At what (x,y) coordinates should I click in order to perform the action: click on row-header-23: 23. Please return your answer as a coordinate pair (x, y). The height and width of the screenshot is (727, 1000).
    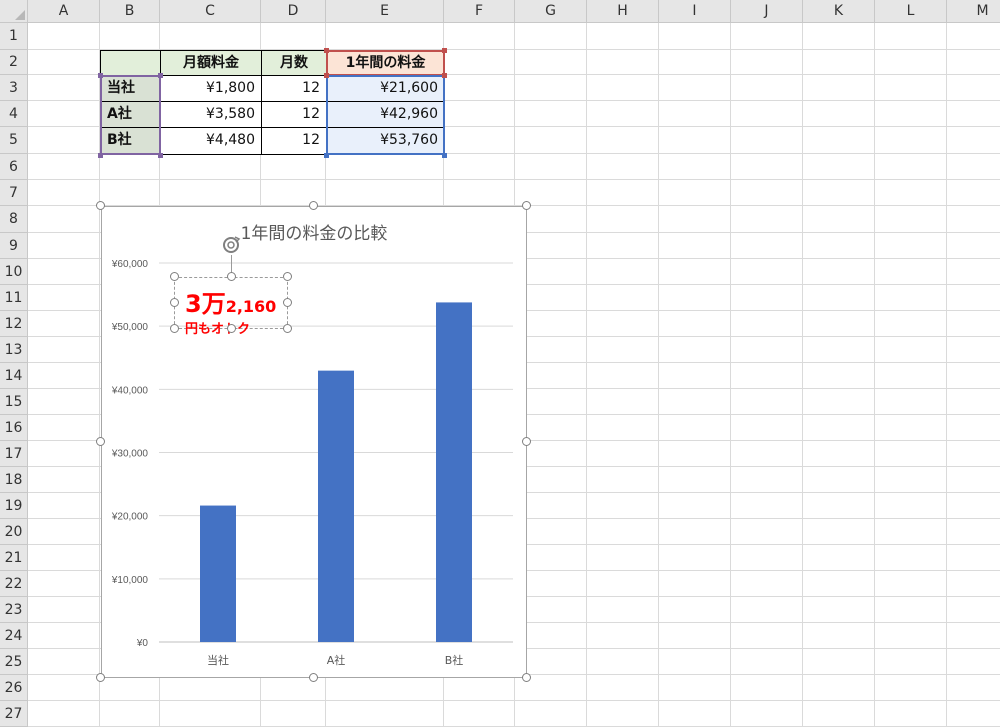
    Looking at the image, I should click on (14, 610).